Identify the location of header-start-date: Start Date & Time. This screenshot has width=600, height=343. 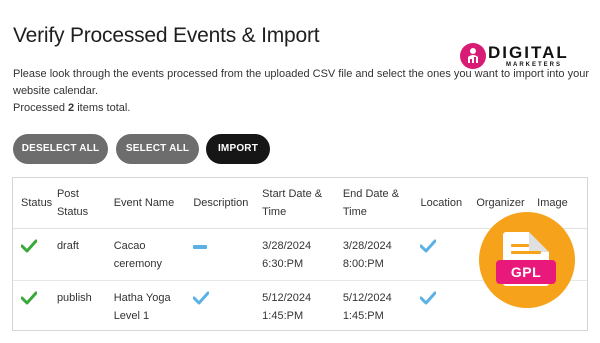
(302, 203).